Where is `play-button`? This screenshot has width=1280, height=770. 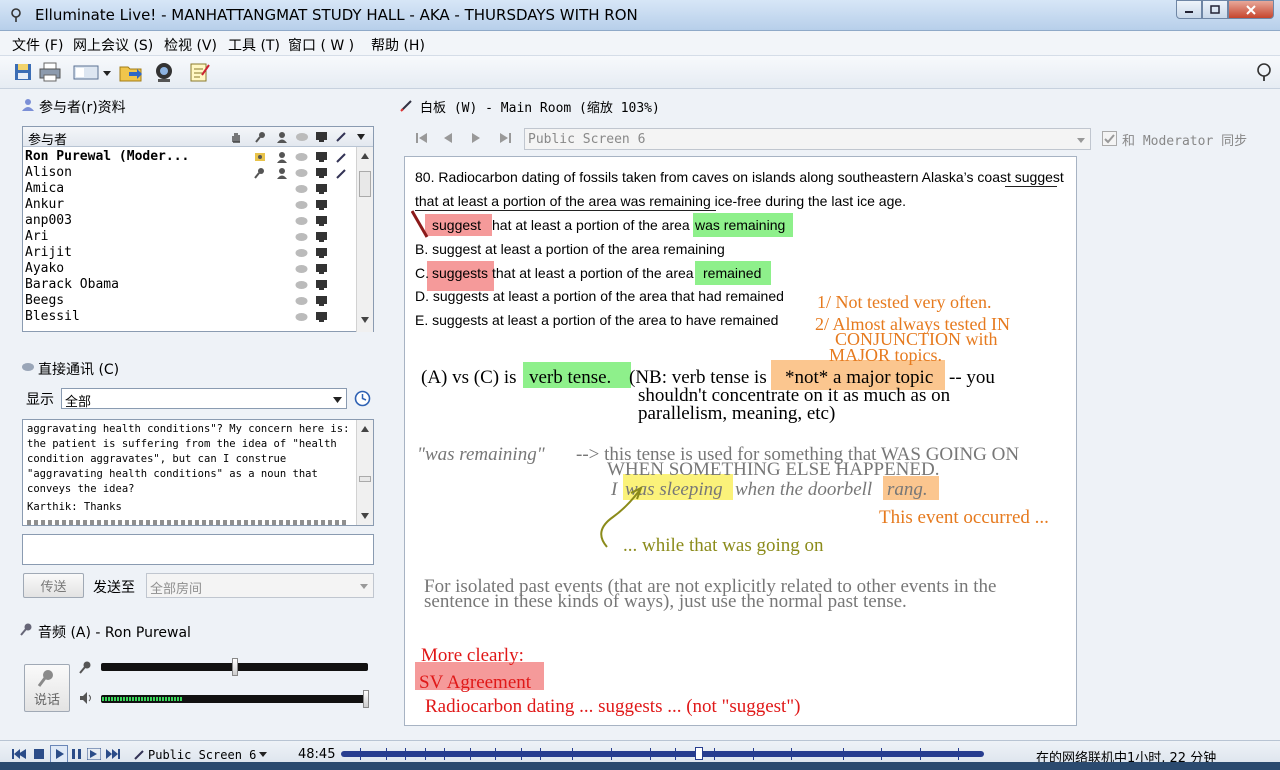 play-button is located at coordinates (59, 754).